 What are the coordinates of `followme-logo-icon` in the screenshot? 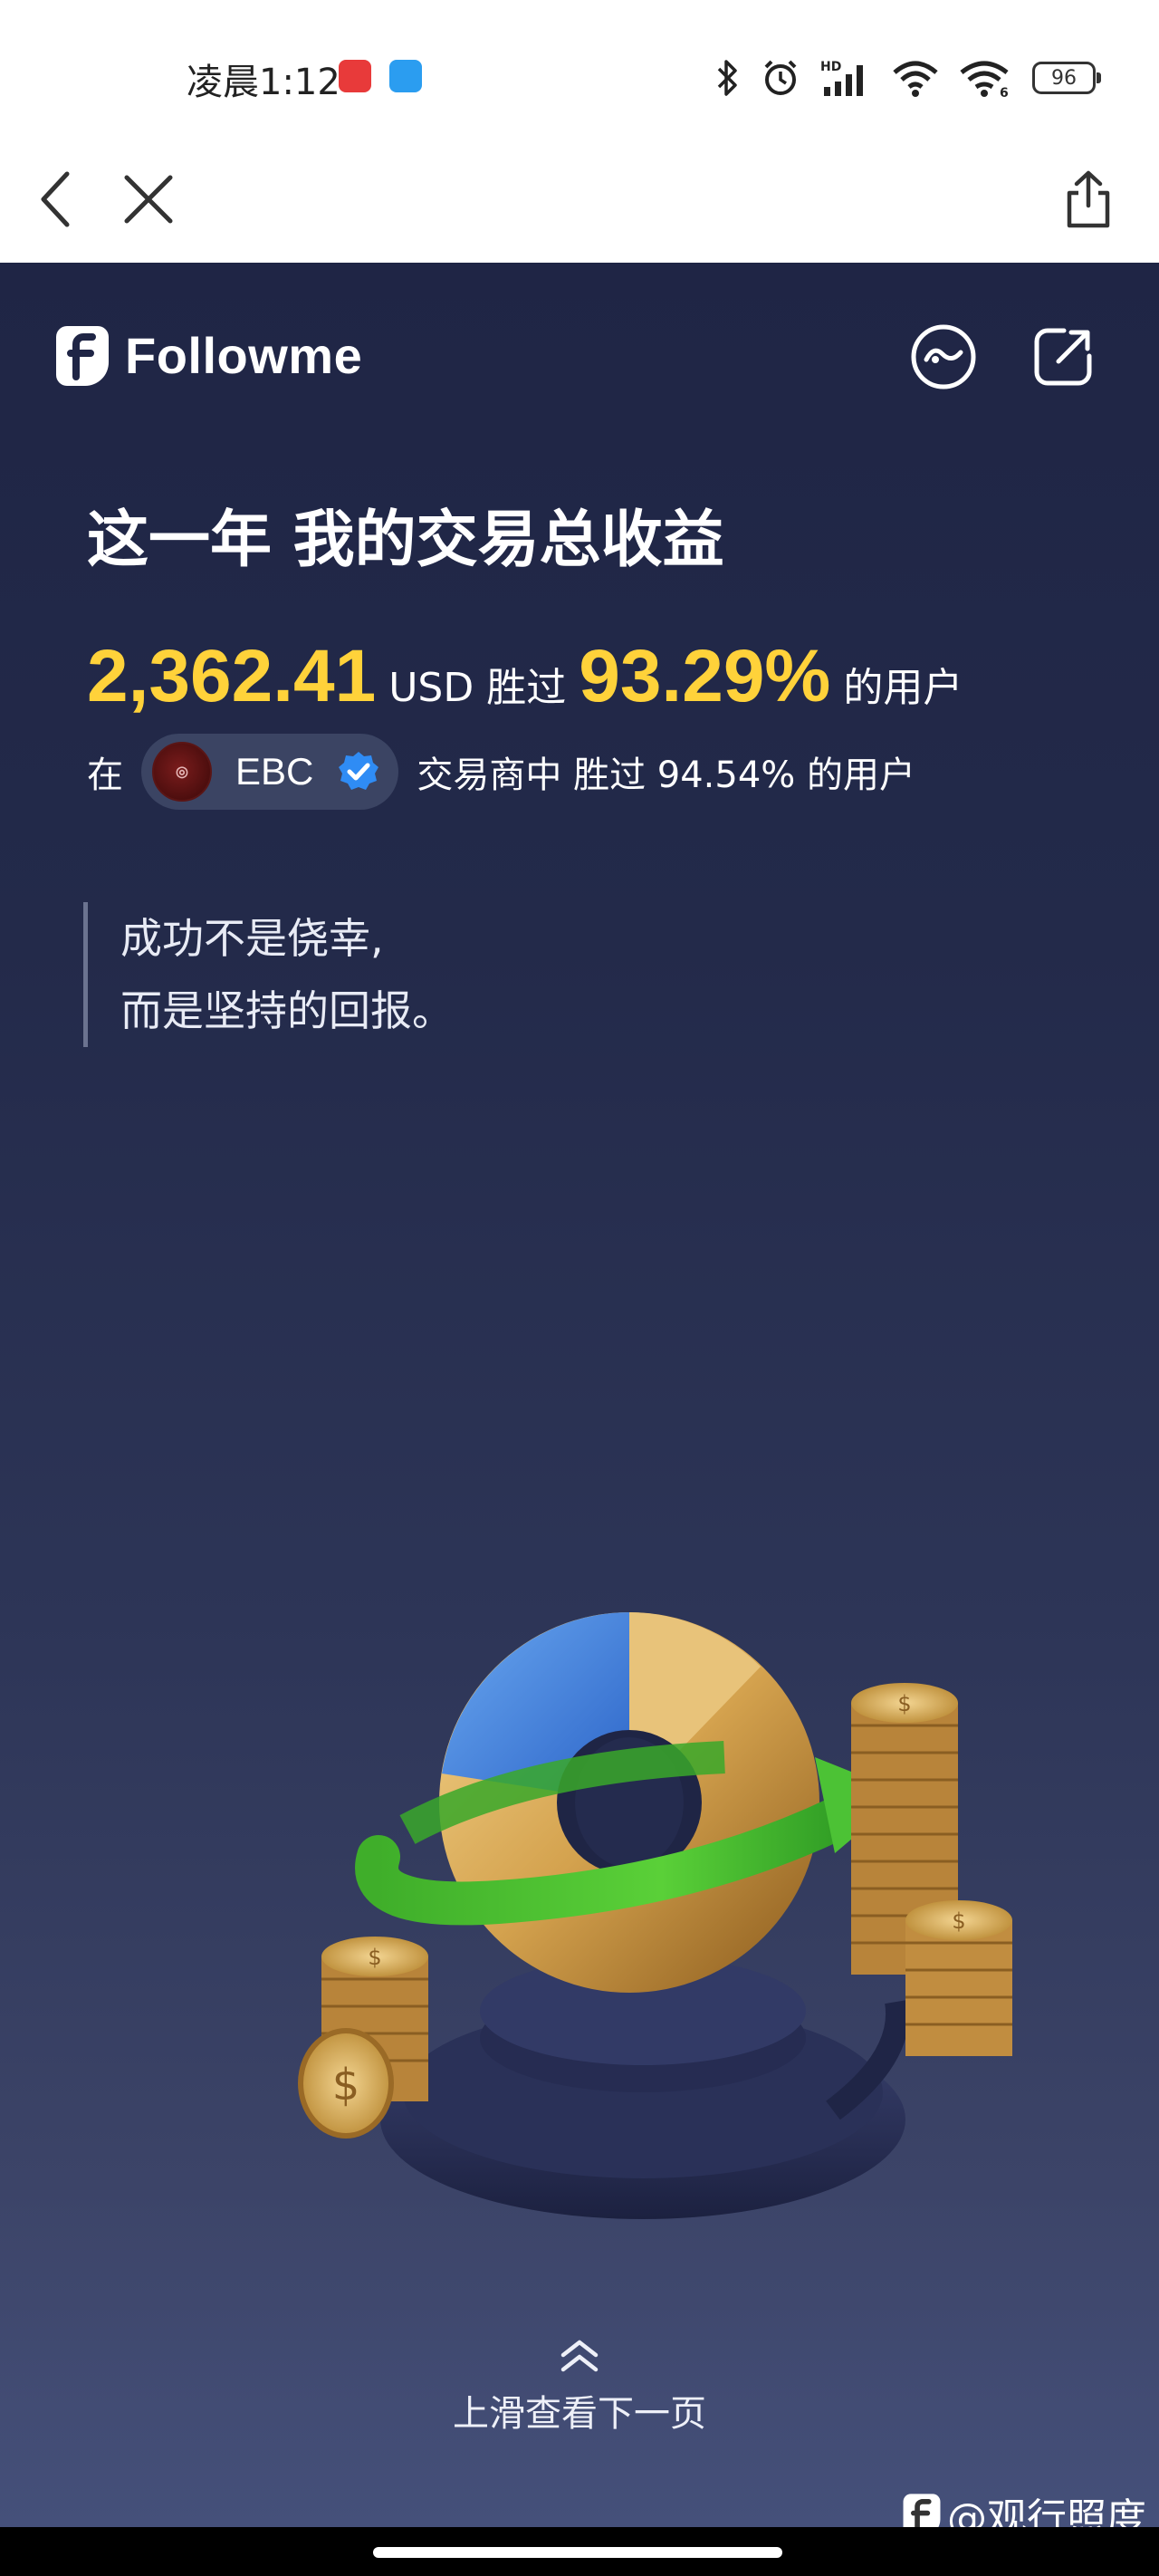 It's located at (82, 356).